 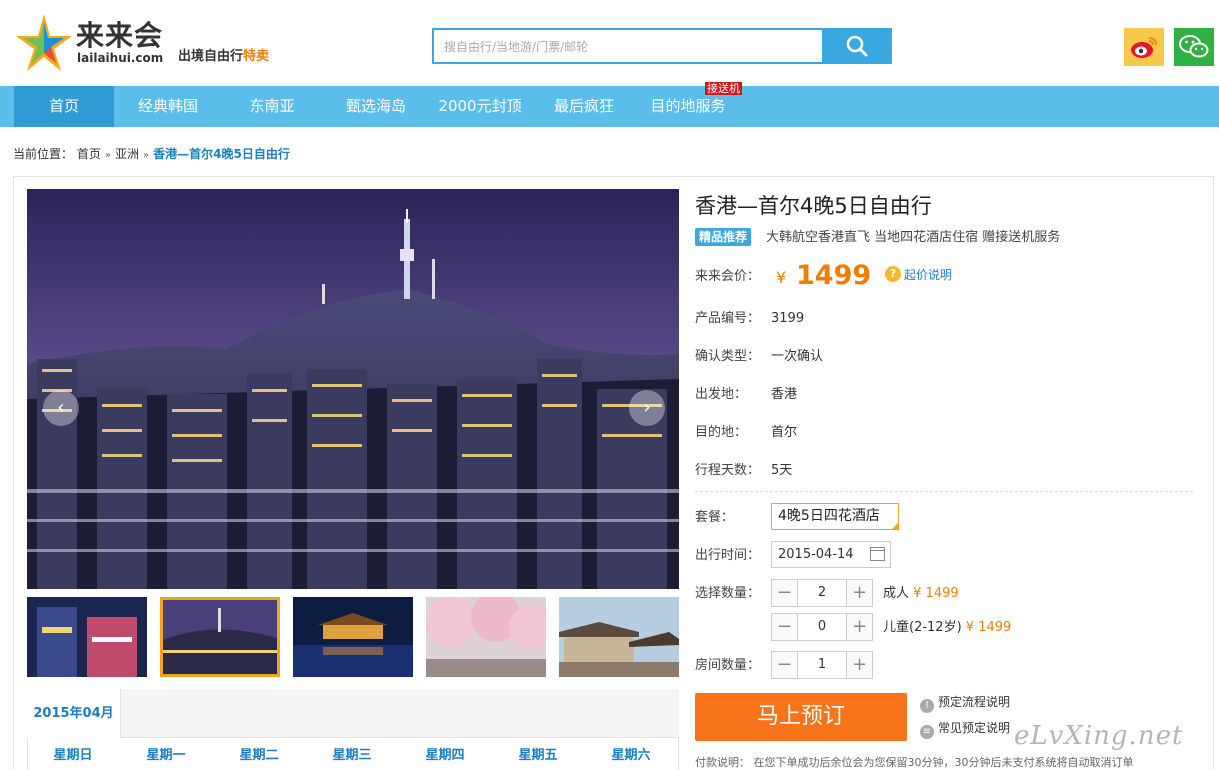 What do you see at coordinates (151, 155) in the screenshot?
I see `breadcrumb: 当前位置： 首页» 亚洲» 香港—首尔4晚5日自由行` at bounding box center [151, 155].